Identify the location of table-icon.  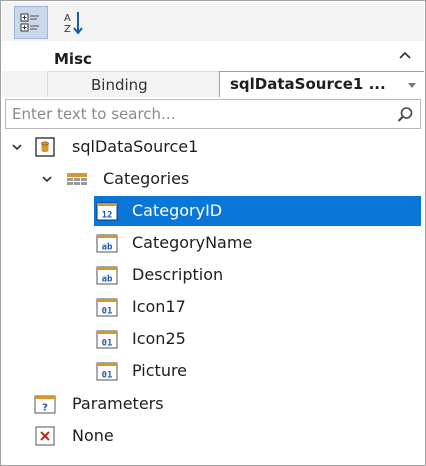
(77, 179).